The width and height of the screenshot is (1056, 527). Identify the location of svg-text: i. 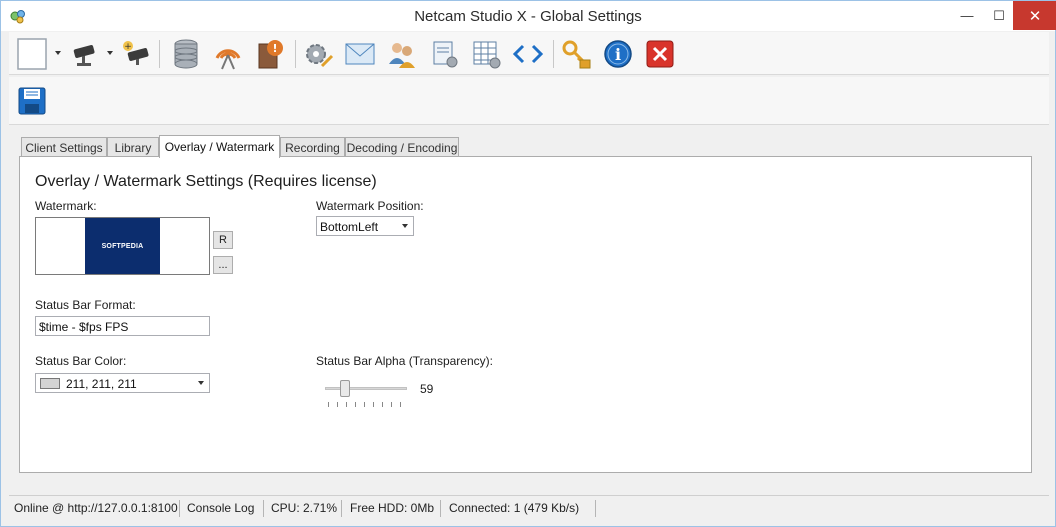
(618, 54).